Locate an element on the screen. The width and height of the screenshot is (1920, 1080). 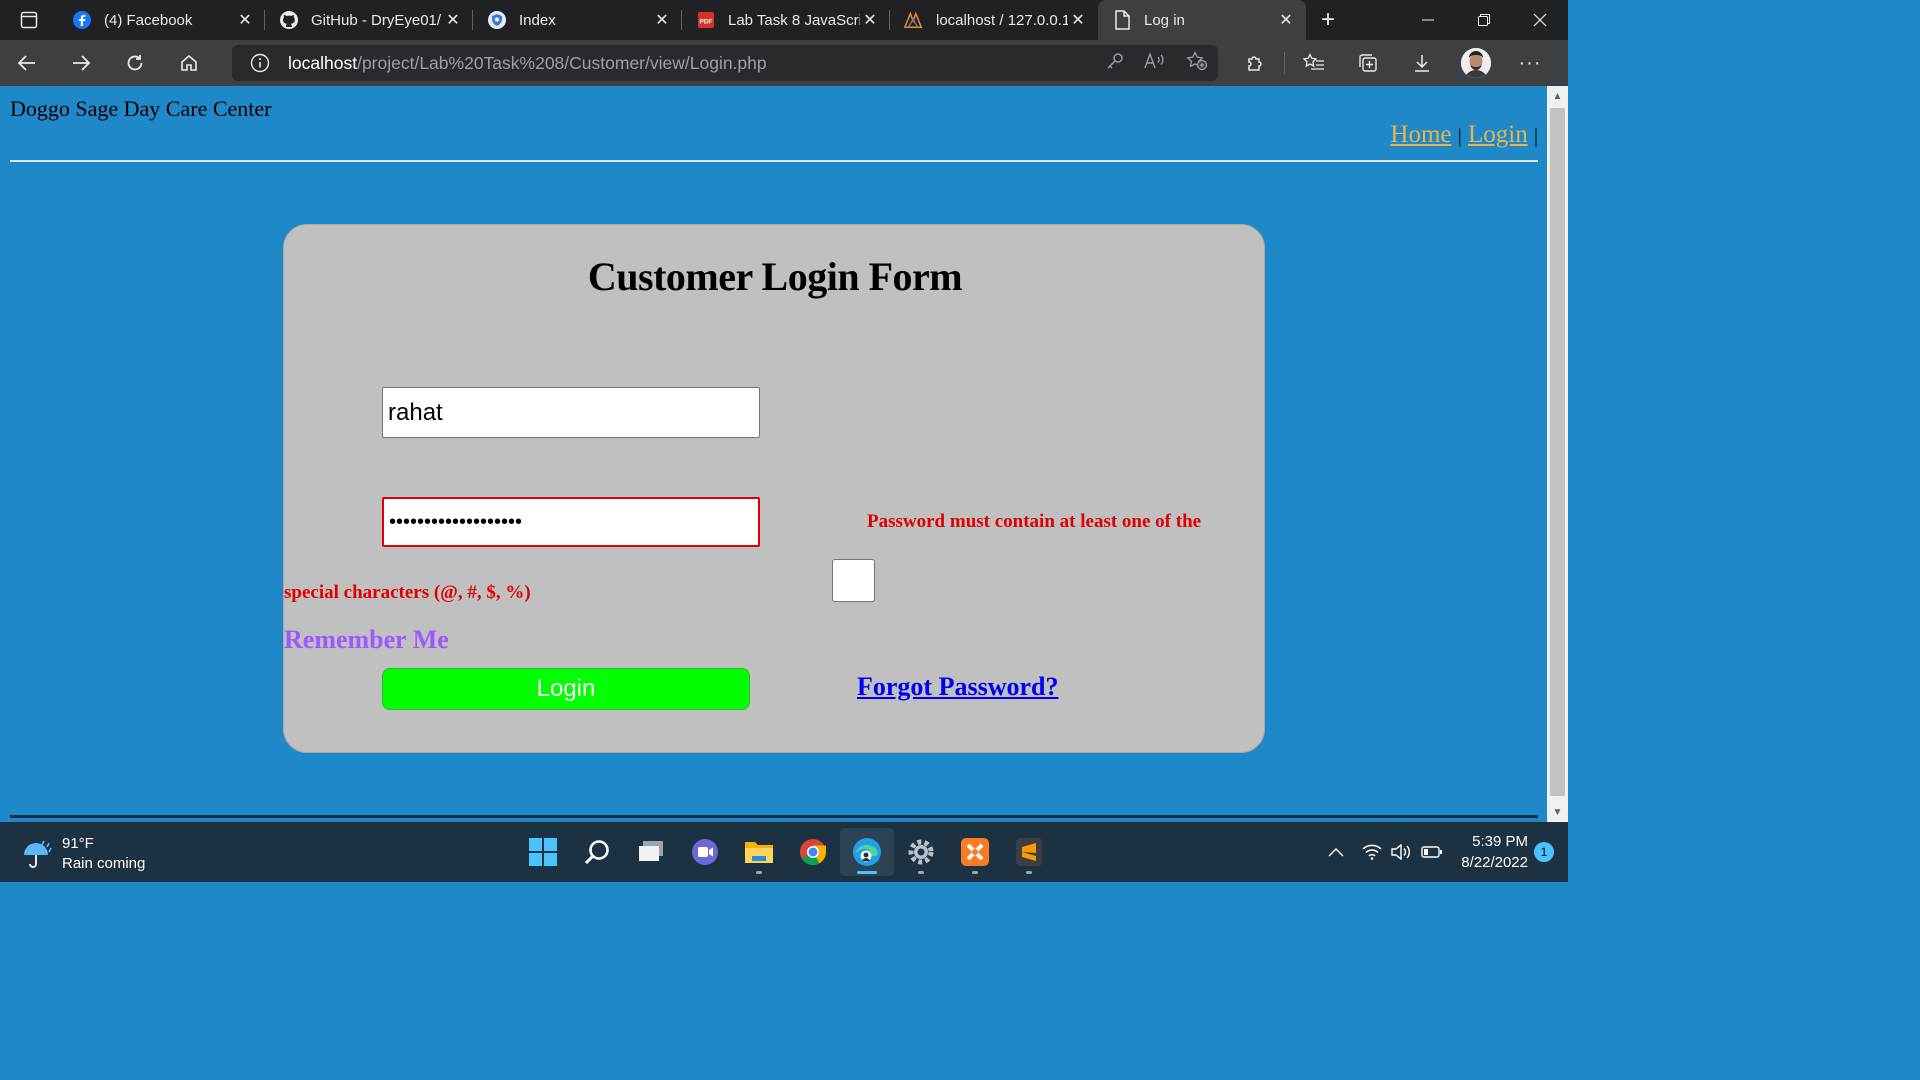
plus-icon: + is located at coordinates (1327, 19).